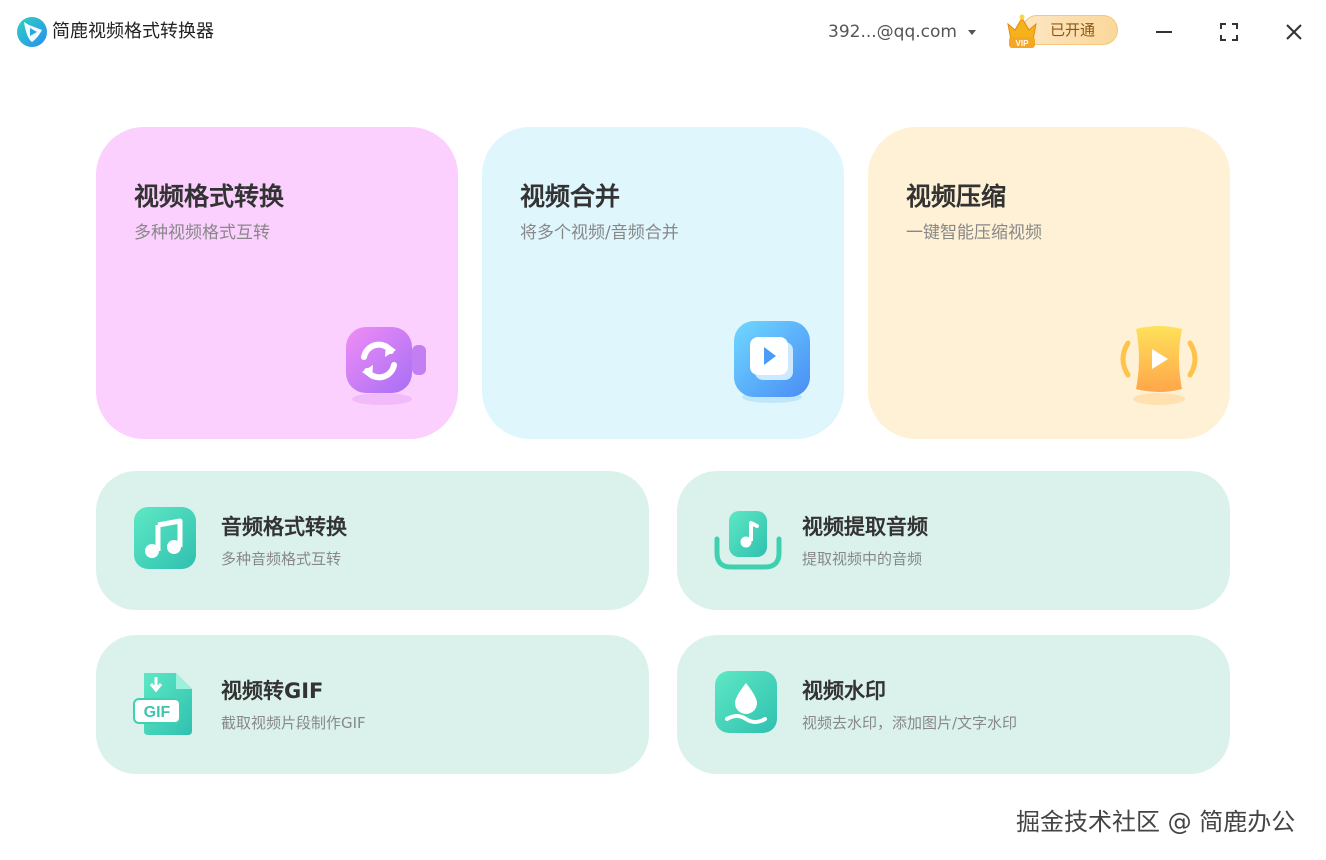 Image resolution: width=1326 pixels, height=860 pixels. Describe the element at coordinates (32, 32) in the screenshot. I see `app-logo-icon` at that location.